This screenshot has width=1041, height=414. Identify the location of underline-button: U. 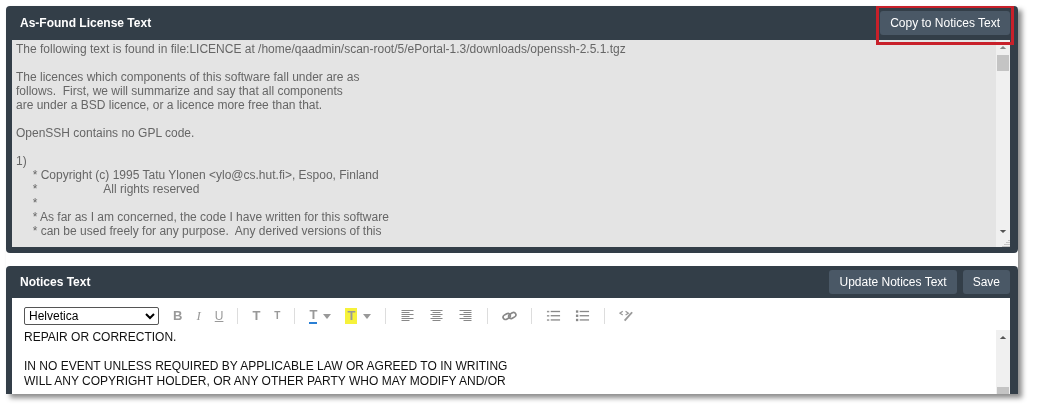
(219, 316).